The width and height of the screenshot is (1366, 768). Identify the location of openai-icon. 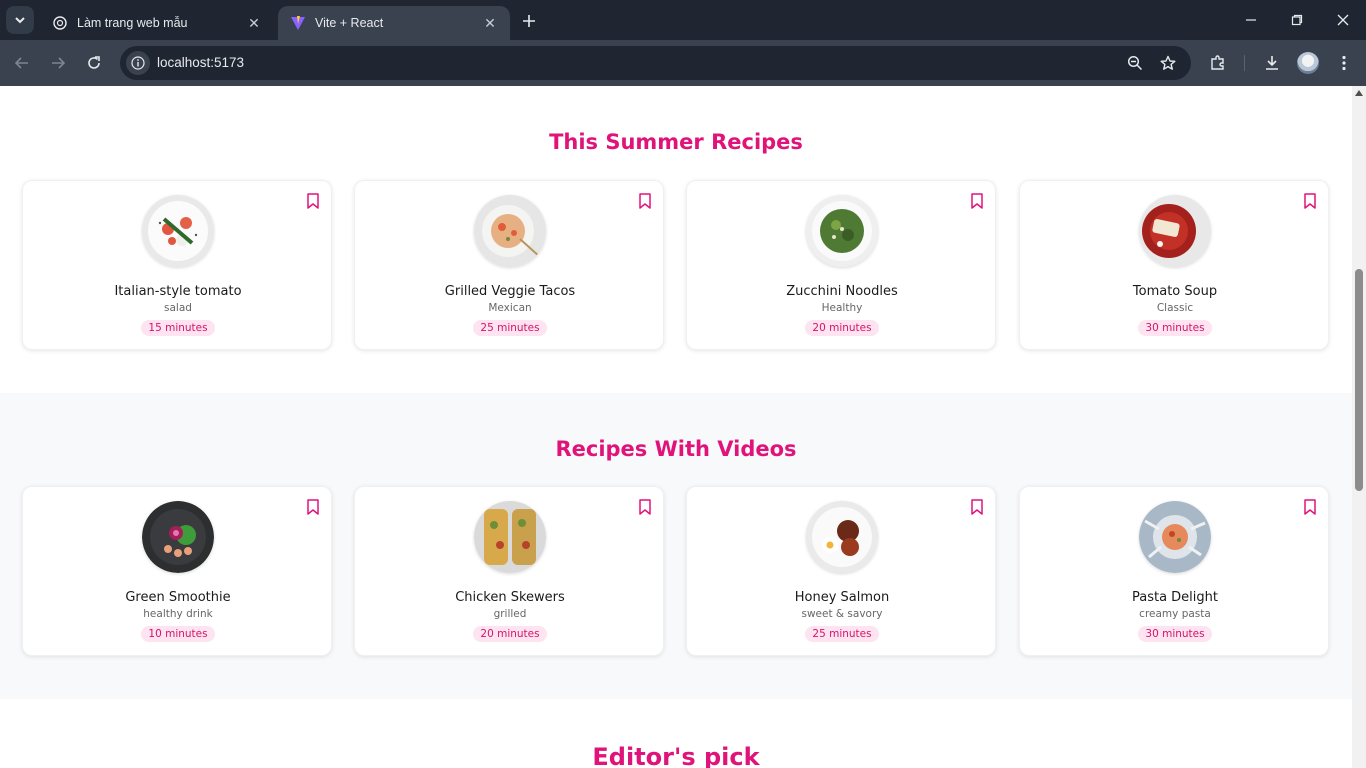
(60, 23).